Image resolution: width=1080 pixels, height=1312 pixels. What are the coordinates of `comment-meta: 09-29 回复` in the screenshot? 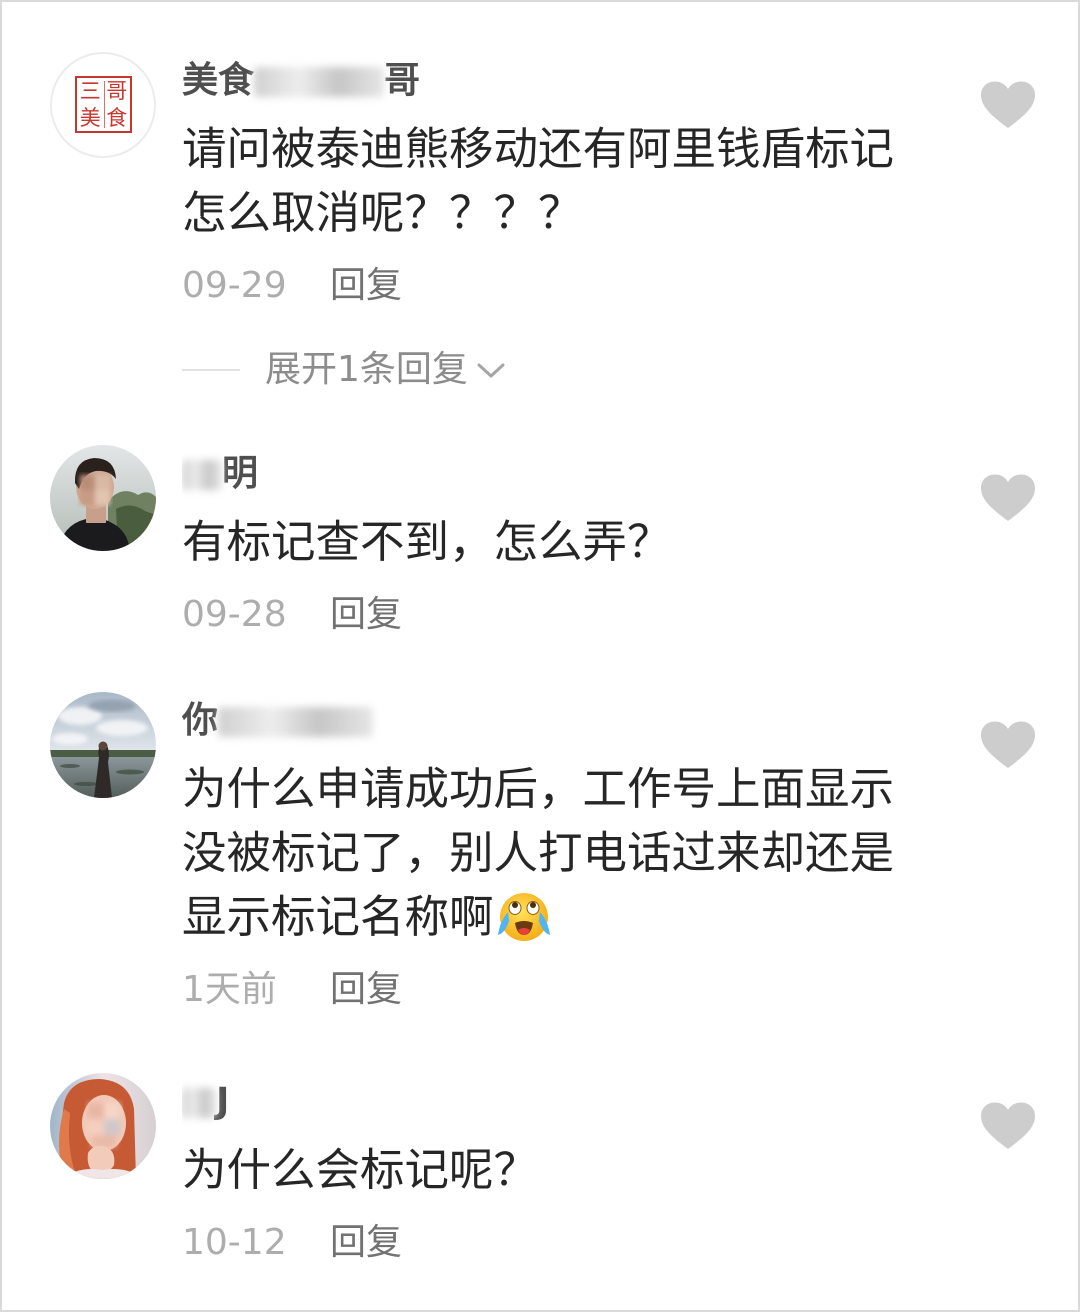 It's located at (572, 286).